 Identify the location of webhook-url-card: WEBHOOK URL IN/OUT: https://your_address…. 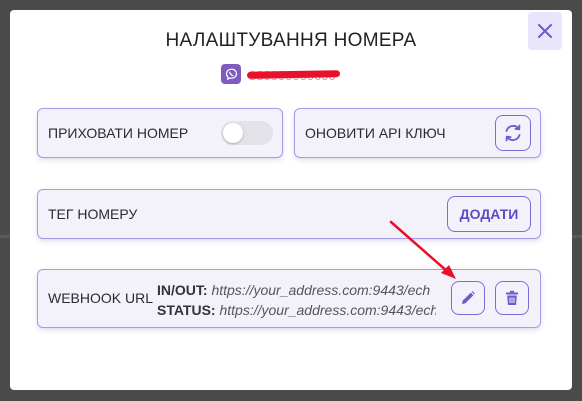
(289, 298).